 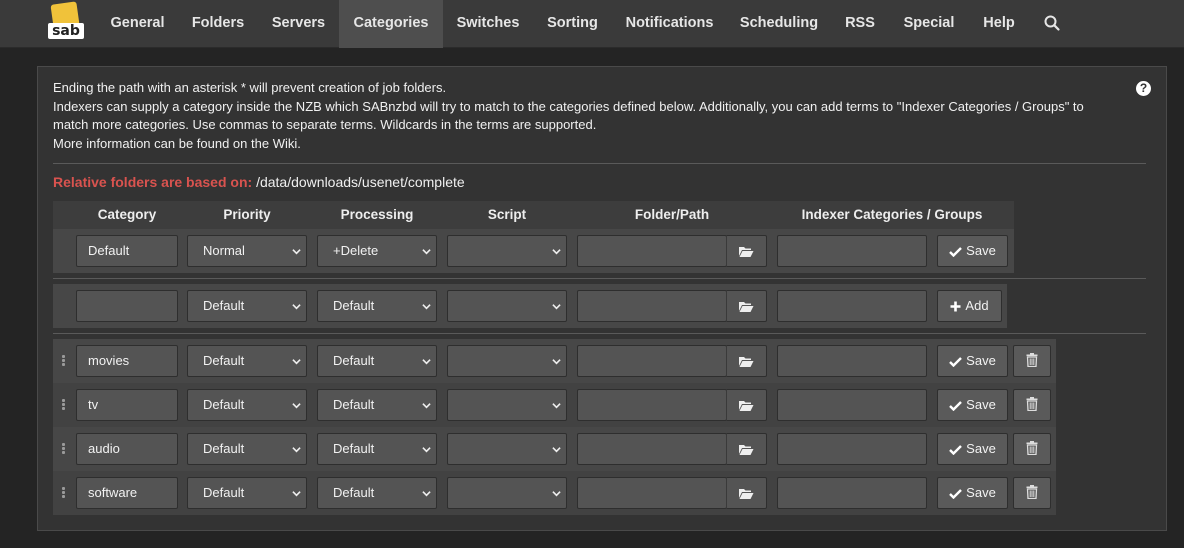 I want to click on help-icon: ?, so click(x=1143, y=88).